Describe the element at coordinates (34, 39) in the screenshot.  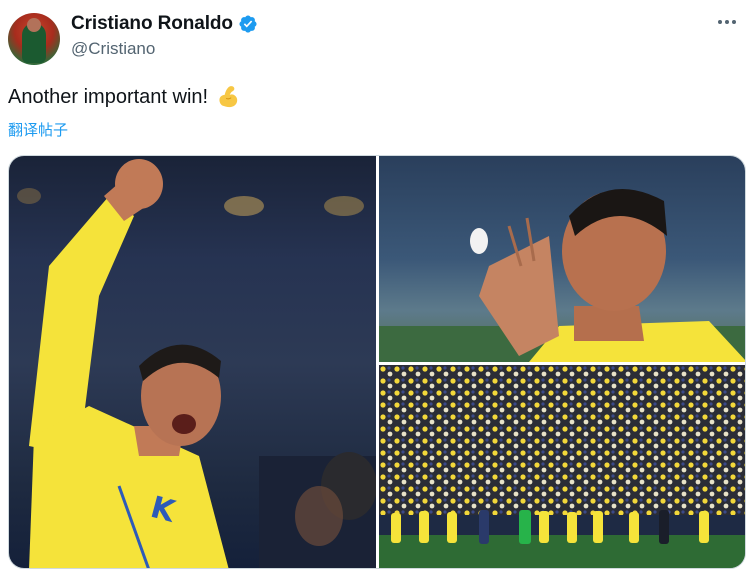
I see `avatar` at that location.